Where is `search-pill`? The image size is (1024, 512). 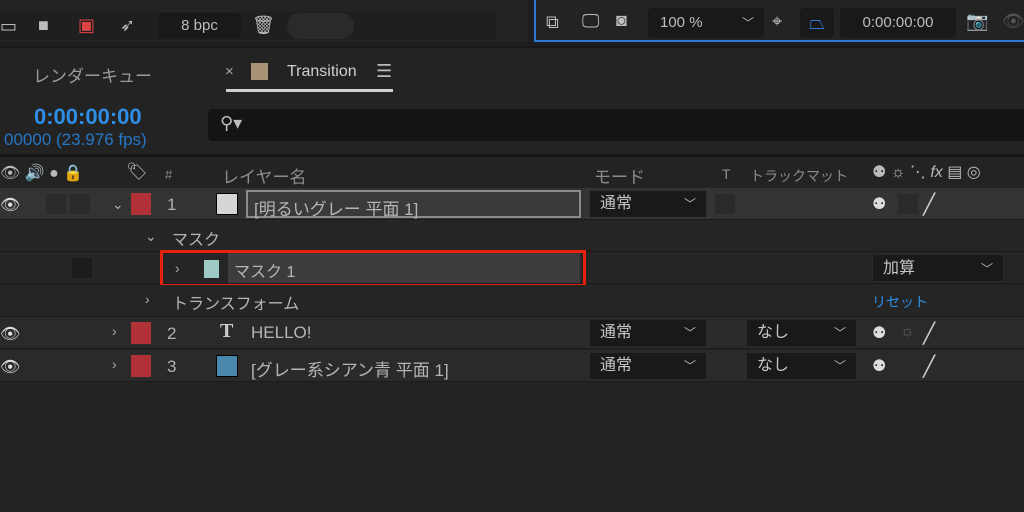 search-pill is located at coordinates (320, 26).